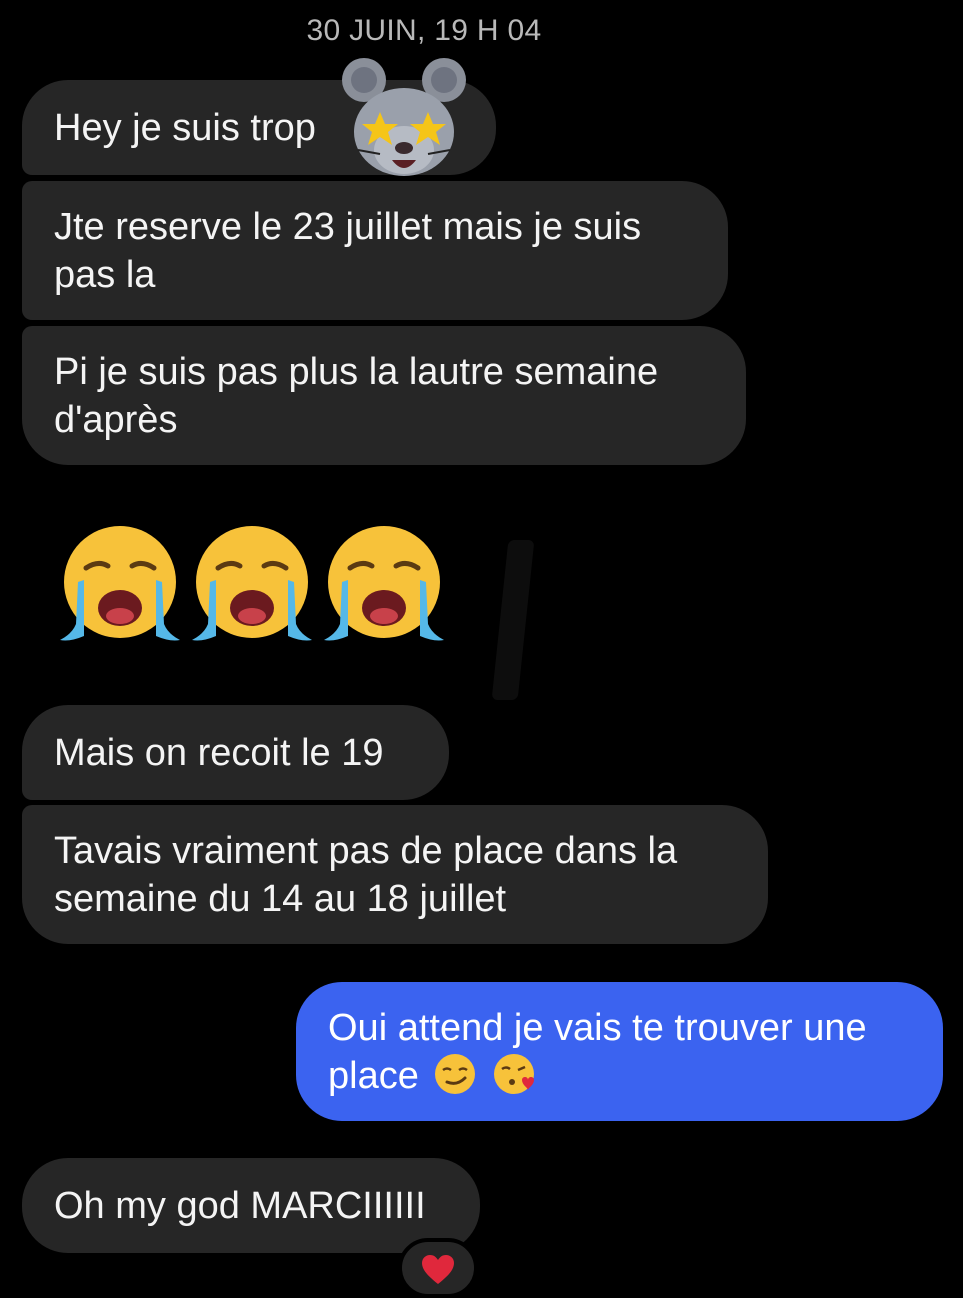 The height and width of the screenshot is (1298, 963). Describe the element at coordinates (597, 1051) in the screenshot. I see `message-text: Oui attend je vais te trouver une place` at that location.